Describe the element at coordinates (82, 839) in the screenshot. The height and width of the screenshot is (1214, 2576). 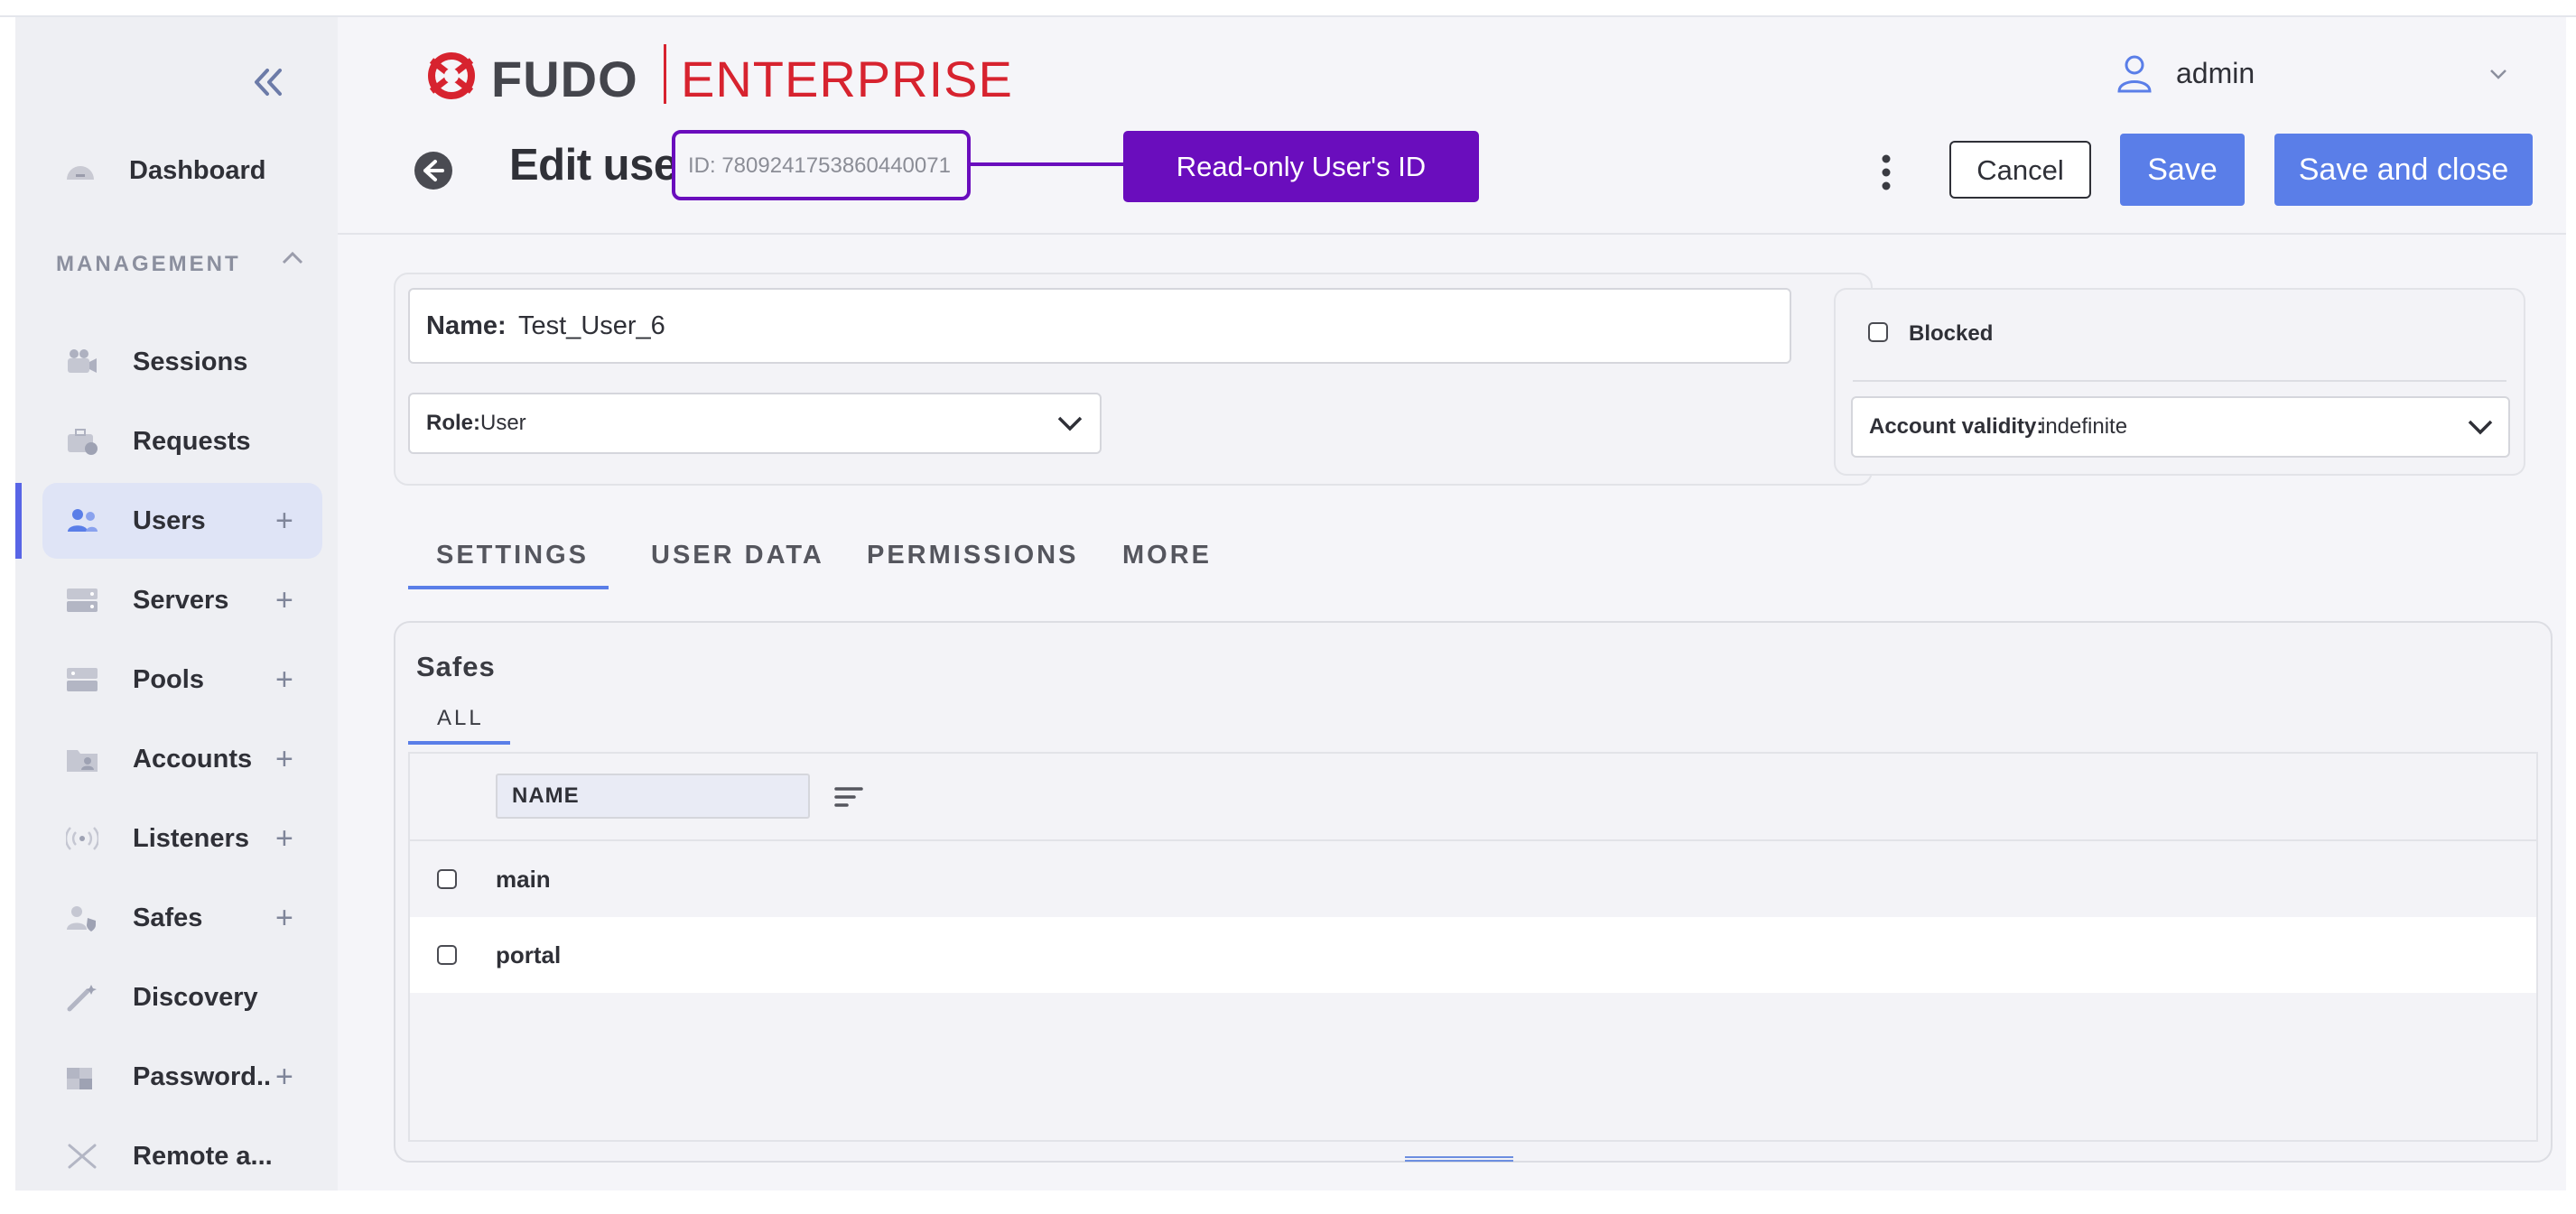
I see `broadcast-icon` at that location.